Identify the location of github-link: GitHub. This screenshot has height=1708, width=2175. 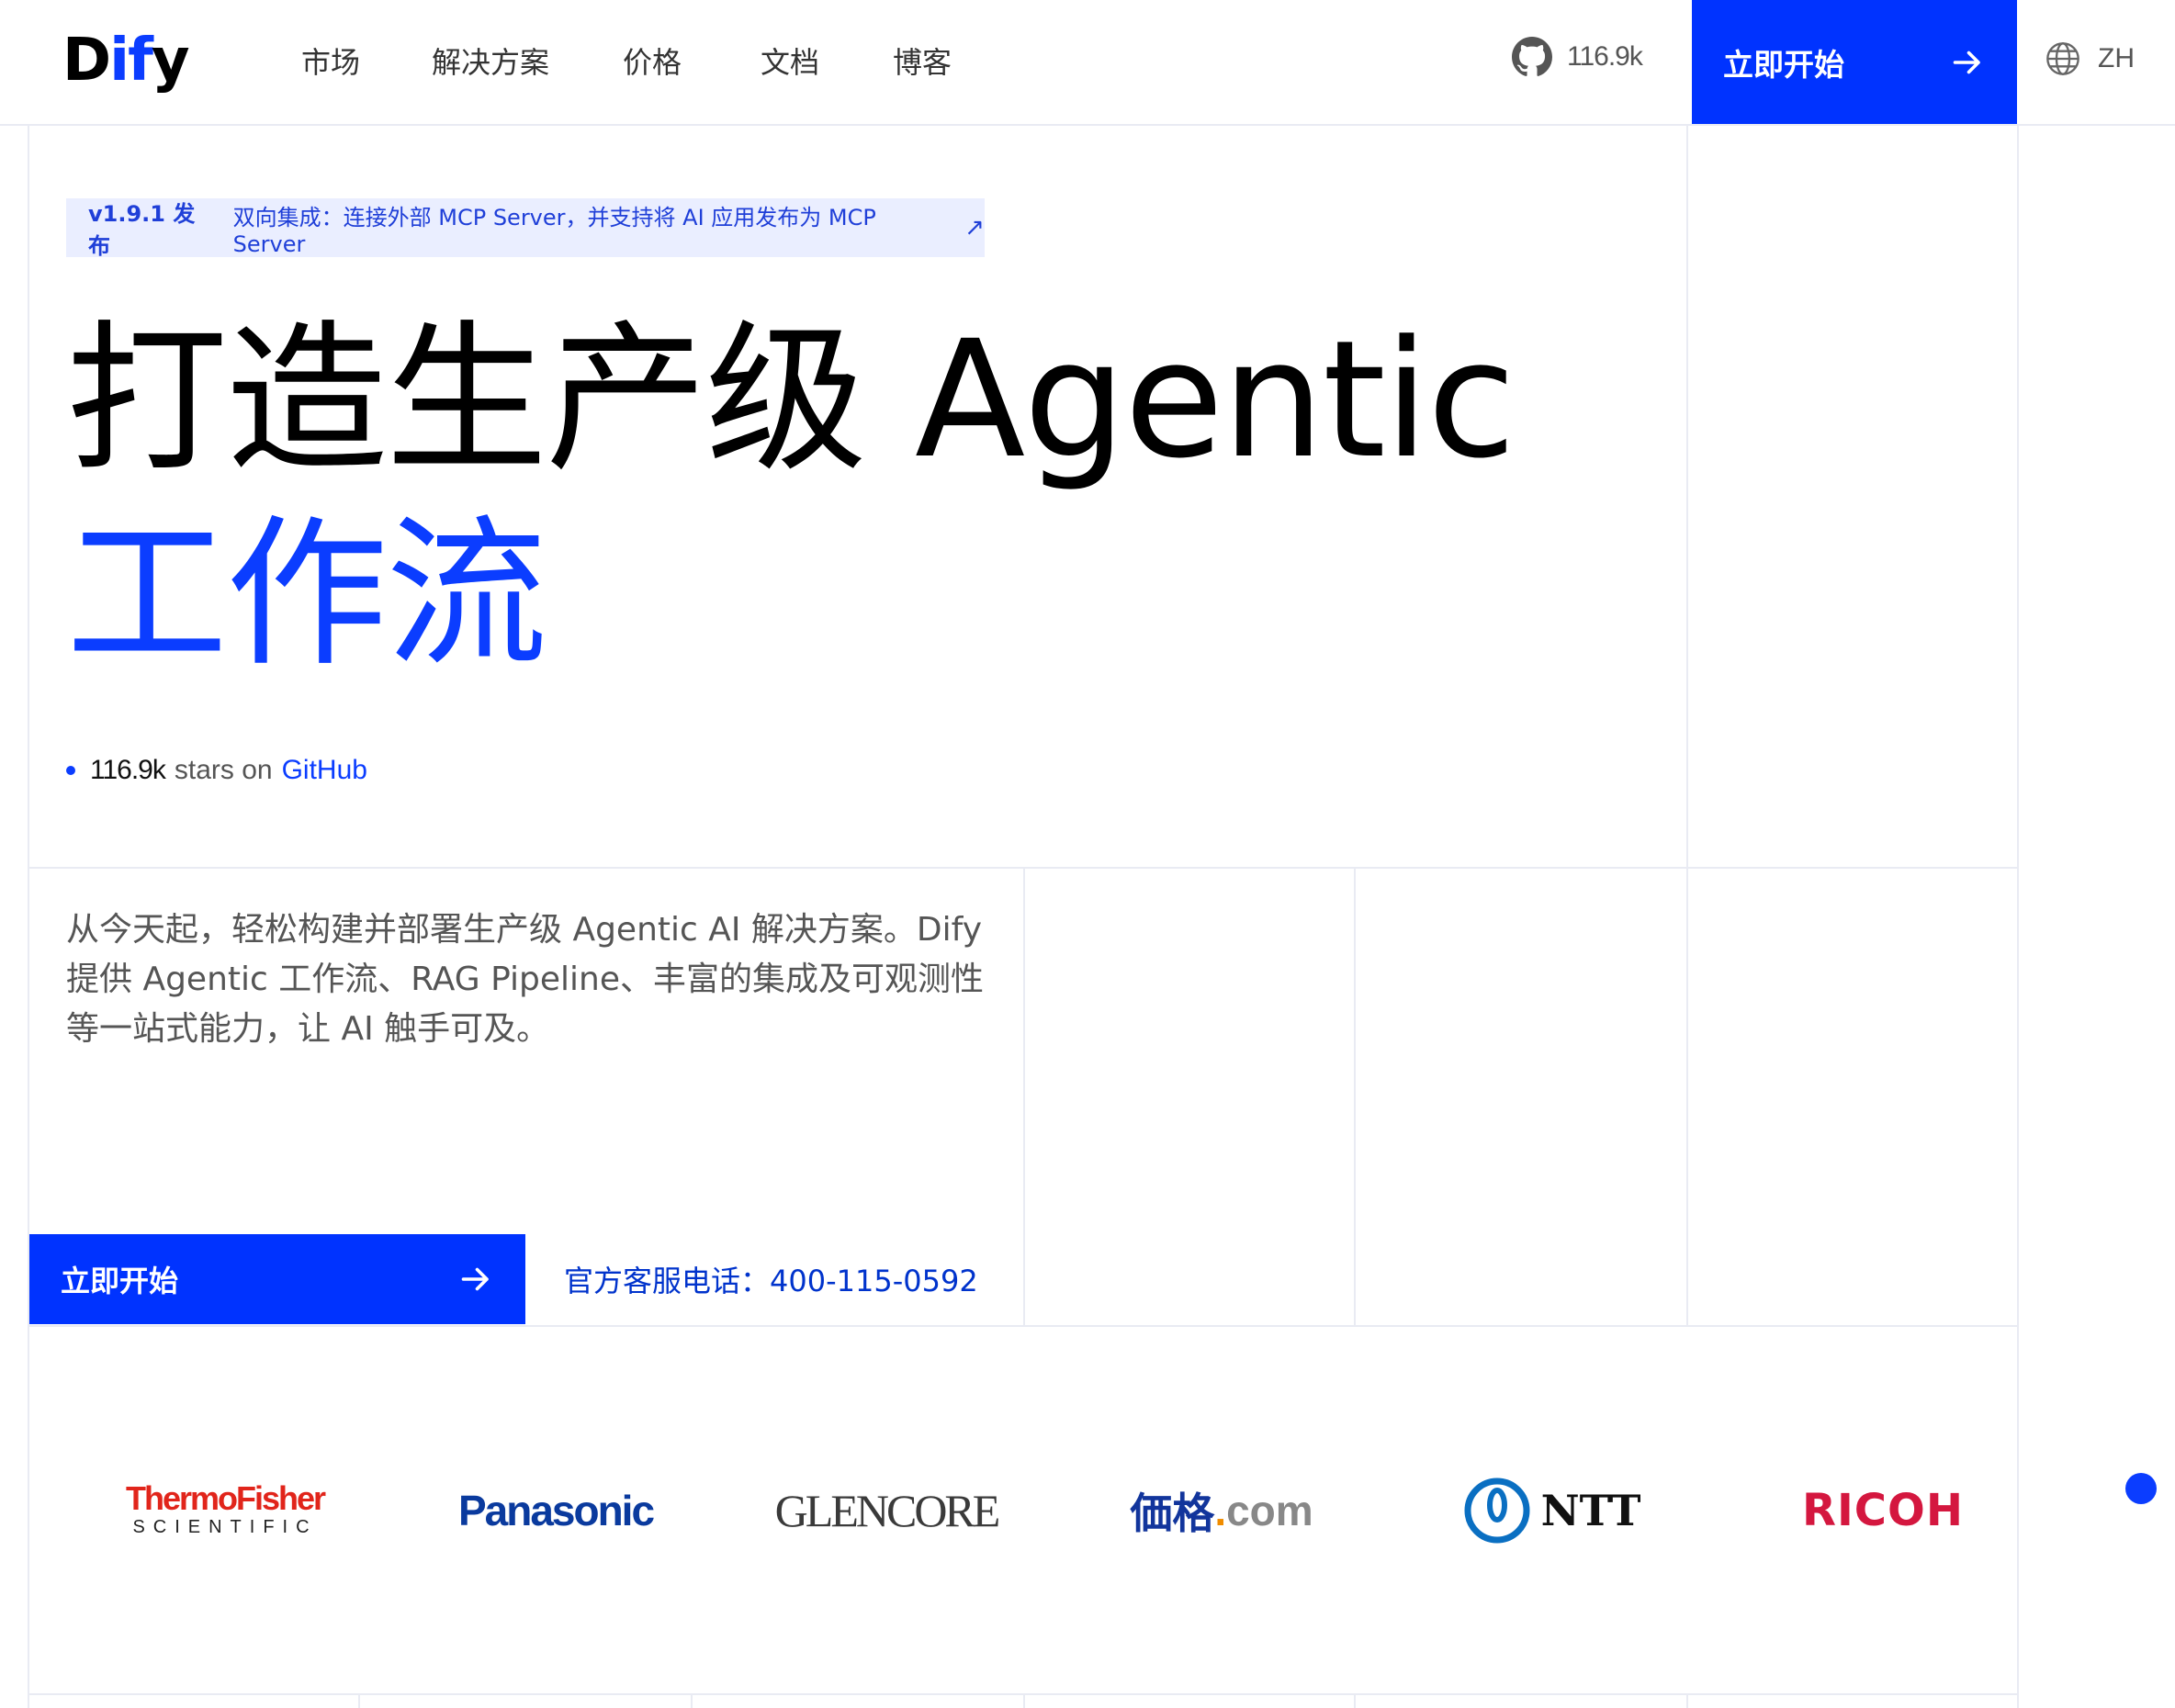
(324, 771).